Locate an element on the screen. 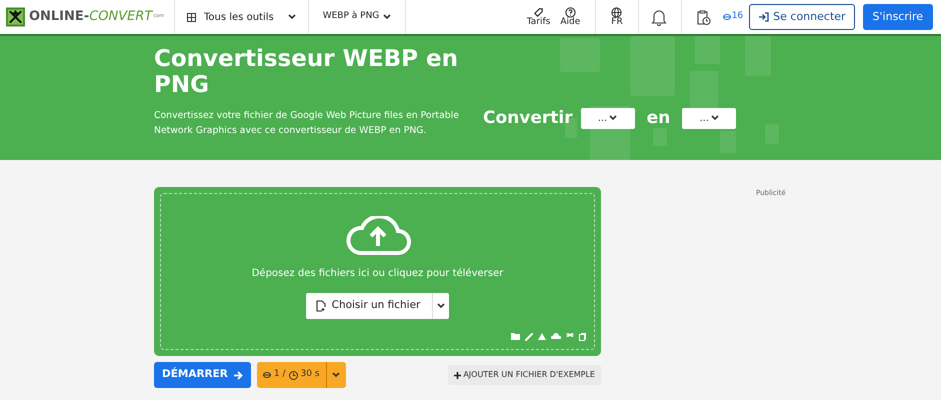 Image resolution: width=941 pixels, height=400 pixels. connector-label: en is located at coordinates (658, 118).